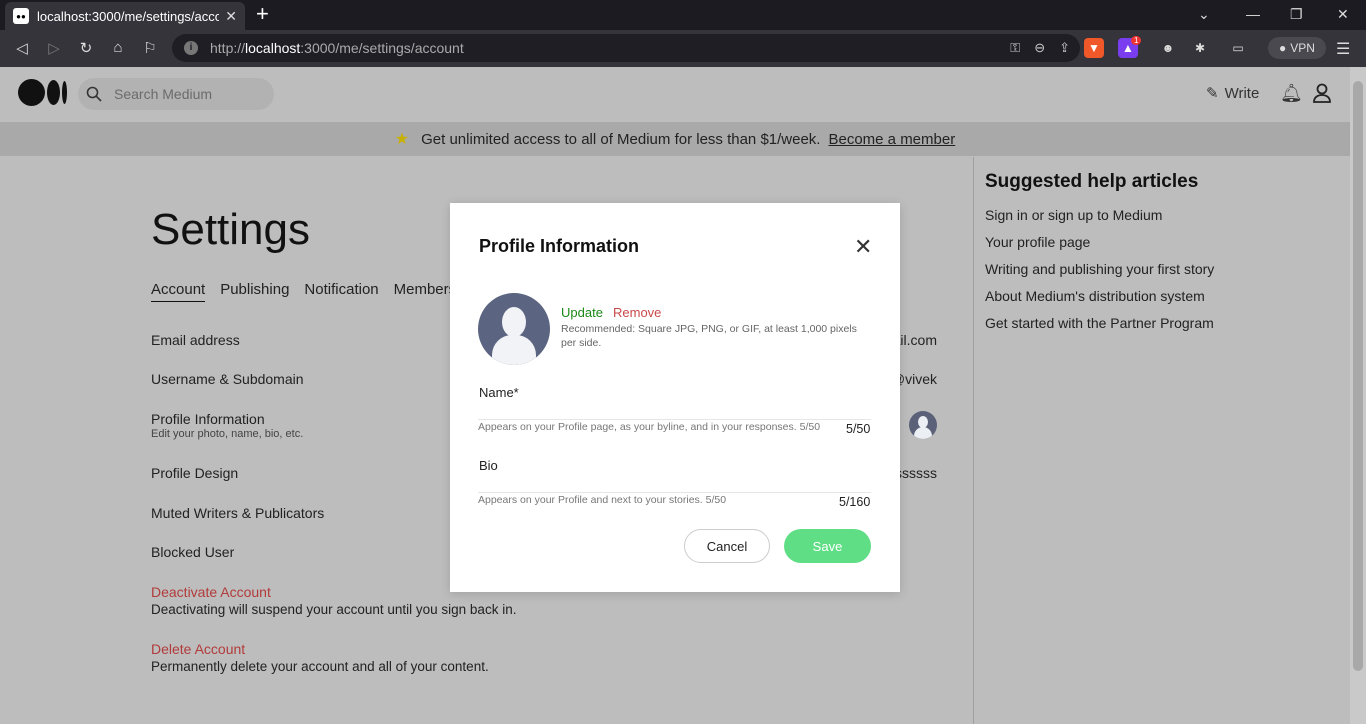  What do you see at coordinates (1238, 48) in the screenshot?
I see `wallet-icon: ▭` at bounding box center [1238, 48].